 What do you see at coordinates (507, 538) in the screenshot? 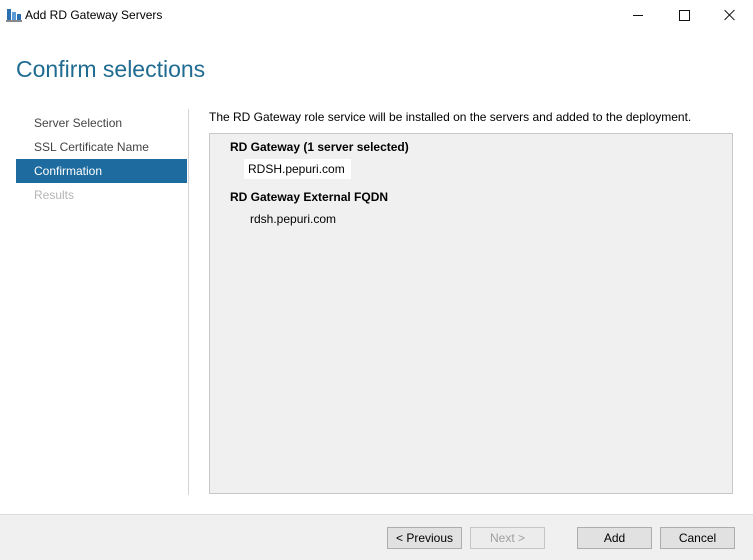
I see `next-button: Next >` at bounding box center [507, 538].